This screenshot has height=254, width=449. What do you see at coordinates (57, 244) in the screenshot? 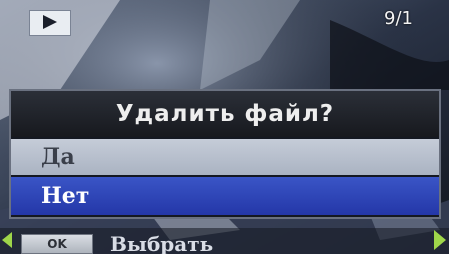
I see `ok-button: OK` at bounding box center [57, 244].